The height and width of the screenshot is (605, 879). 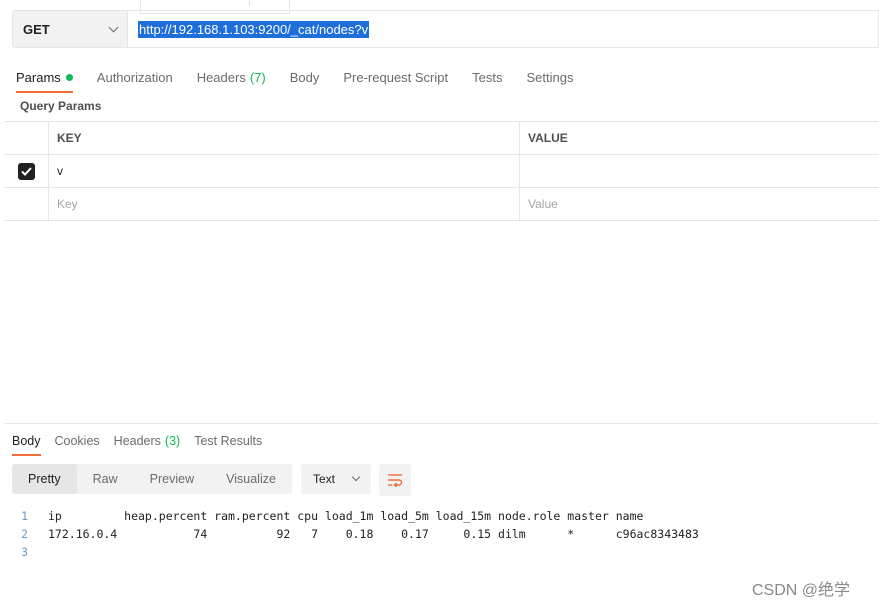 What do you see at coordinates (699, 171) in the screenshot?
I see `param-value-input` at bounding box center [699, 171].